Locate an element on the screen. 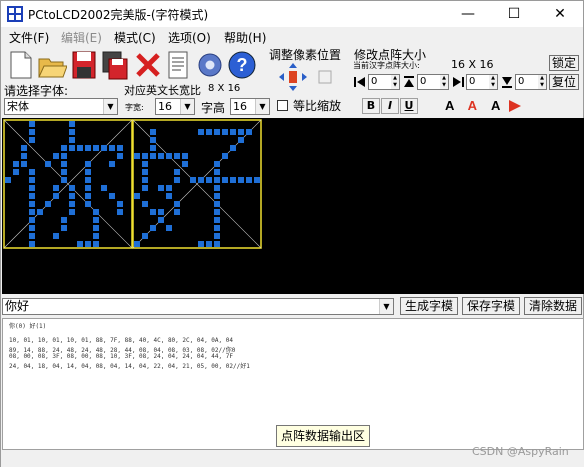 The image size is (584, 467). menu-options: 选项(O) is located at coordinates (189, 37).